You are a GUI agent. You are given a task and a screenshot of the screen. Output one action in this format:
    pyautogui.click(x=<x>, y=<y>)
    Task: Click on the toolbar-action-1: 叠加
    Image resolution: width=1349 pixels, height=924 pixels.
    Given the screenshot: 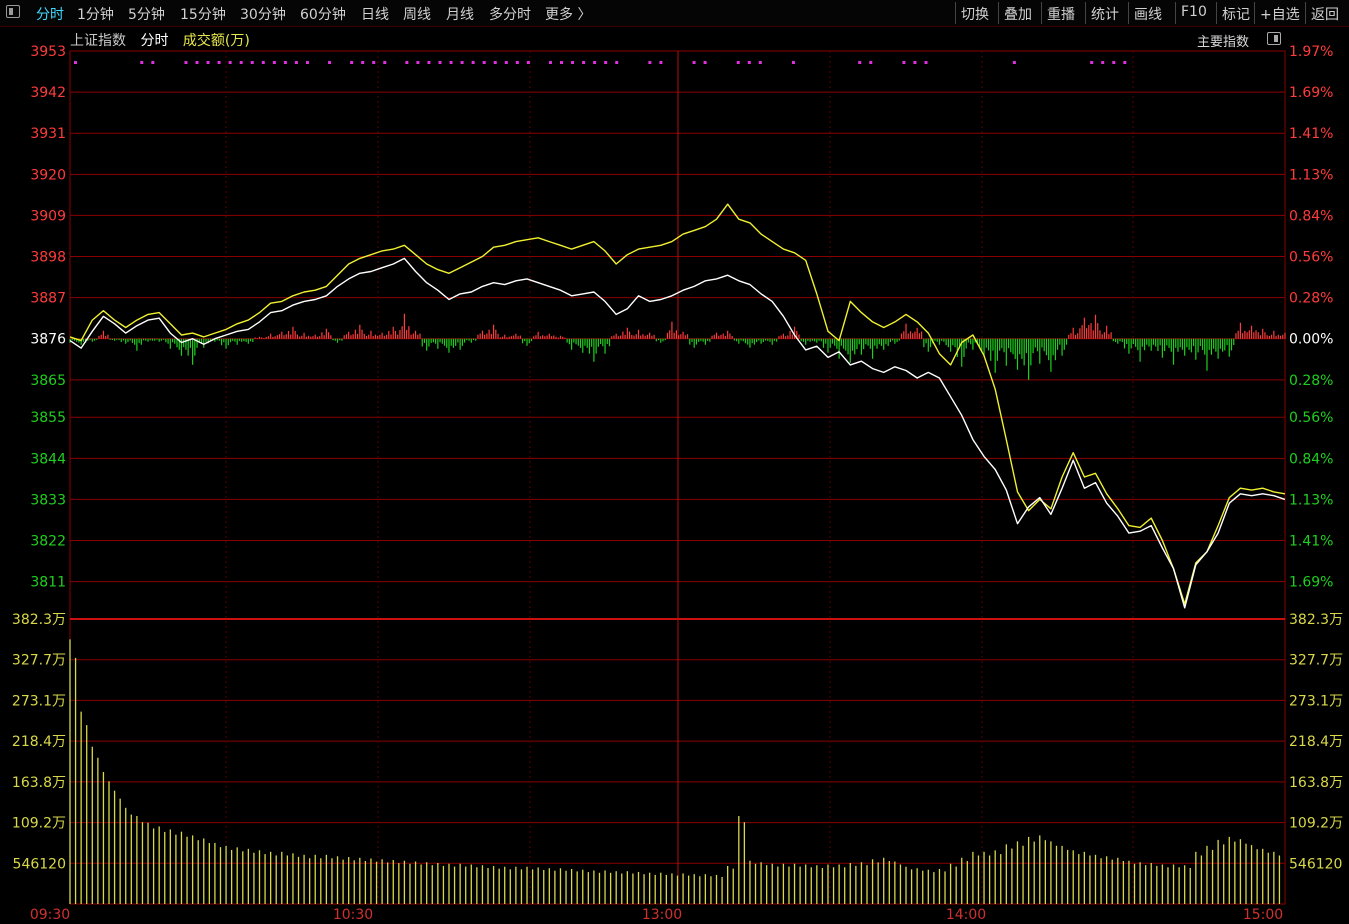 What is the action you would take?
    pyautogui.click(x=1018, y=14)
    